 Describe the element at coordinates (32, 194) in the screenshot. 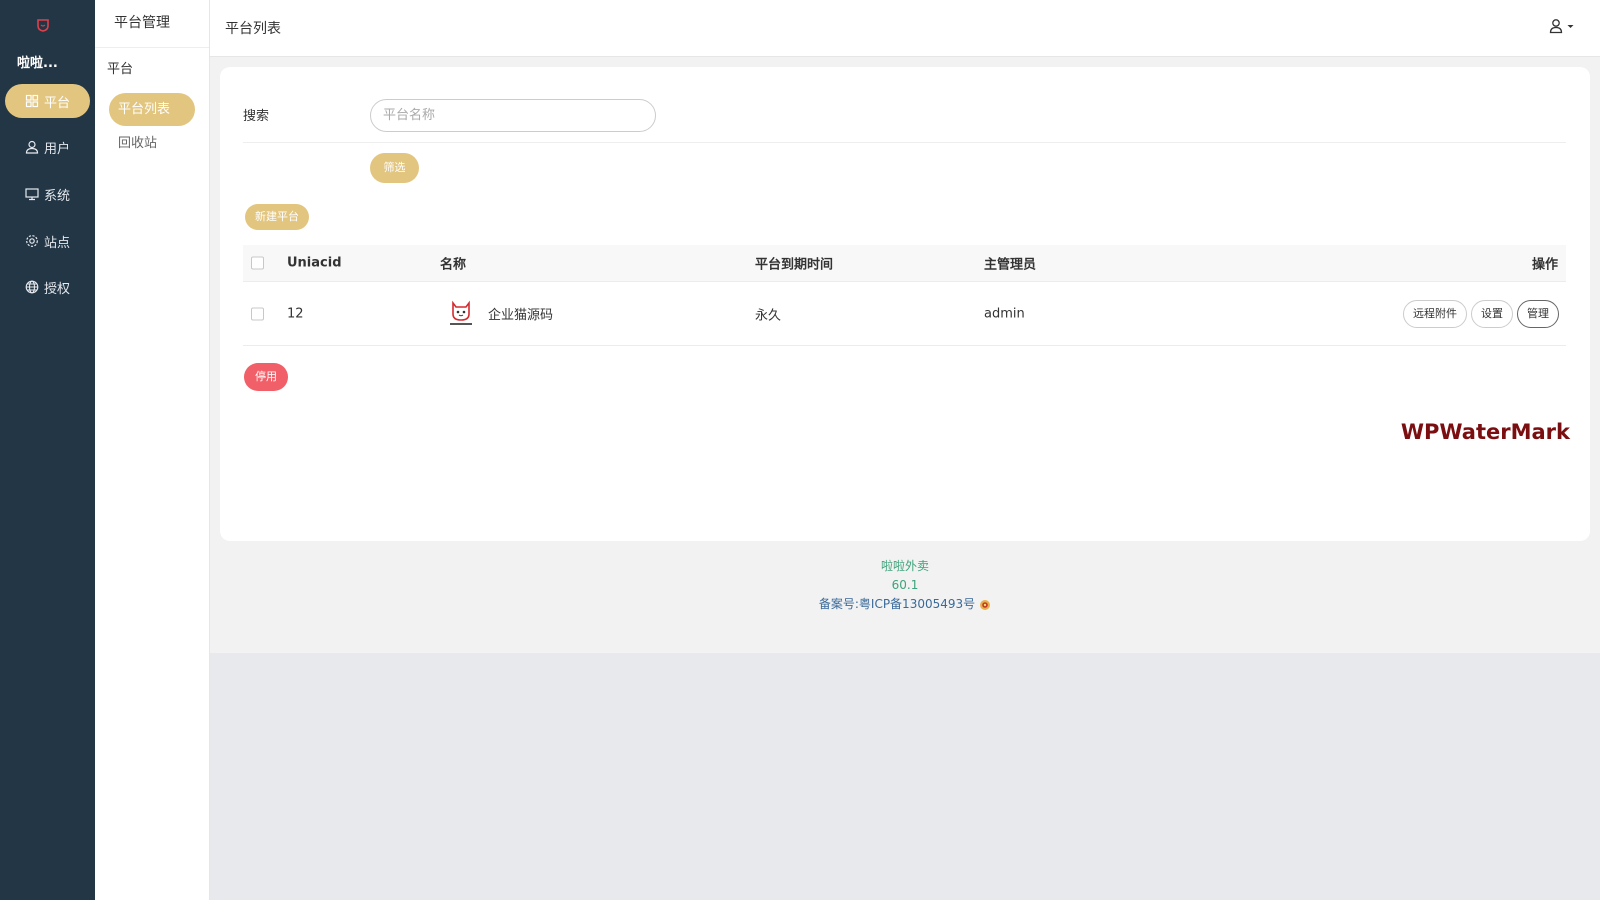

I see `monitor-icon` at that location.